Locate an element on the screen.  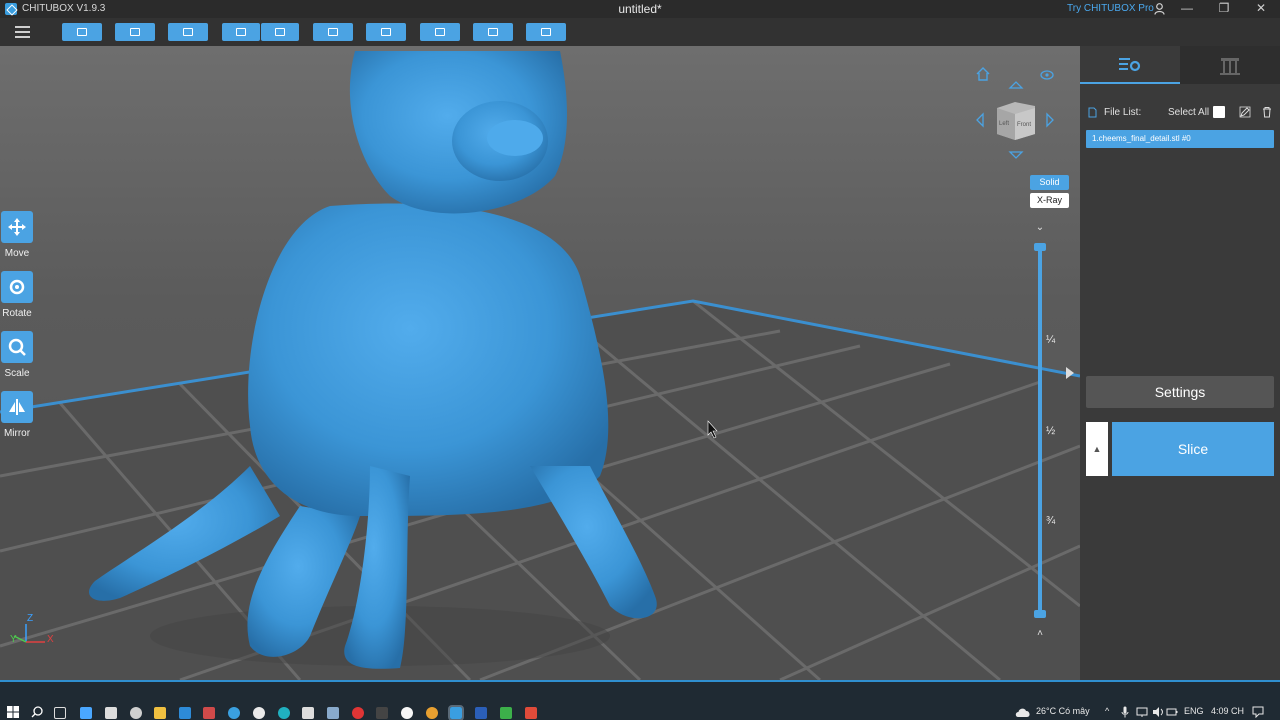
file-list-item: 1.cheems_final_detail.stl #0 is located at coordinates (1180, 139).